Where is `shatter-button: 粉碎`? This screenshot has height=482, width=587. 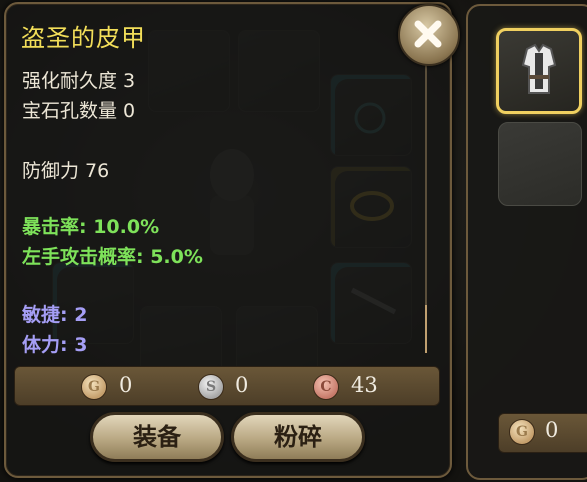 shatter-button: 粉碎 is located at coordinates (298, 437).